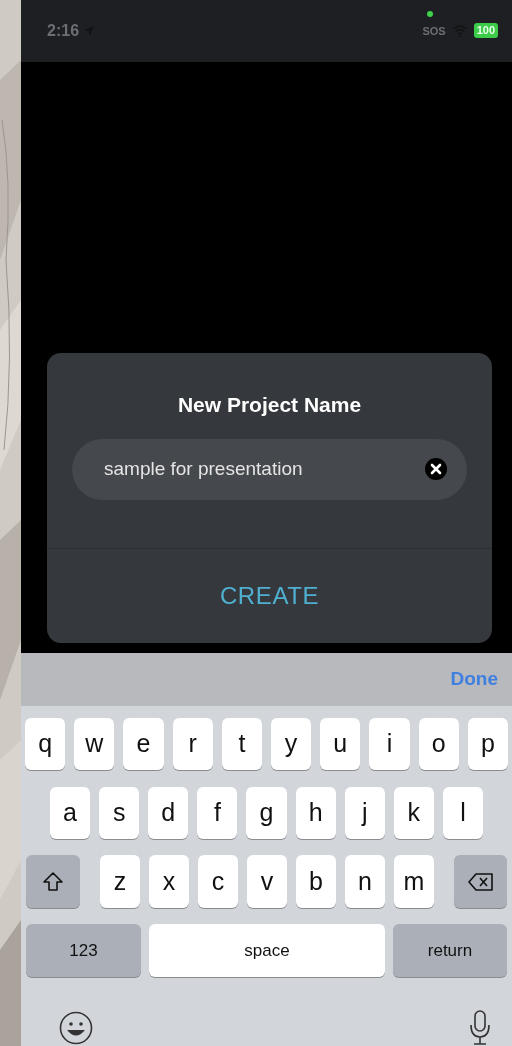  I want to click on key: f, so click(217, 813).